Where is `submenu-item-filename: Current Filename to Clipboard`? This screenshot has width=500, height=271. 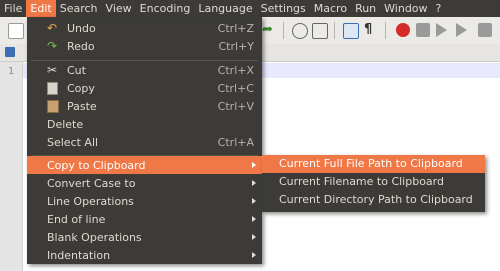 submenu-item-filename: Current Filename to Clipboard is located at coordinates (373, 182).